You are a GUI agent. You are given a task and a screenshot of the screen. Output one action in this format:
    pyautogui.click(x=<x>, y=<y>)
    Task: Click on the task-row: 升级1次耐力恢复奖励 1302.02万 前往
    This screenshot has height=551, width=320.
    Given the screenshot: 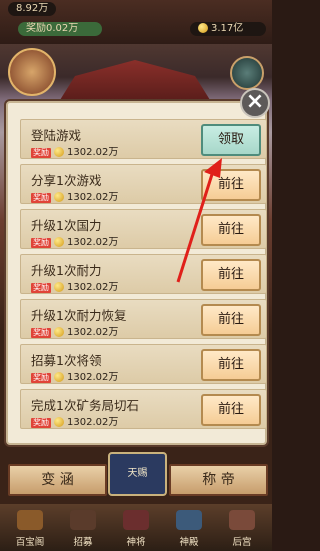 What is the action you would take?
    pyautogui.click(x=143, y=319)
    